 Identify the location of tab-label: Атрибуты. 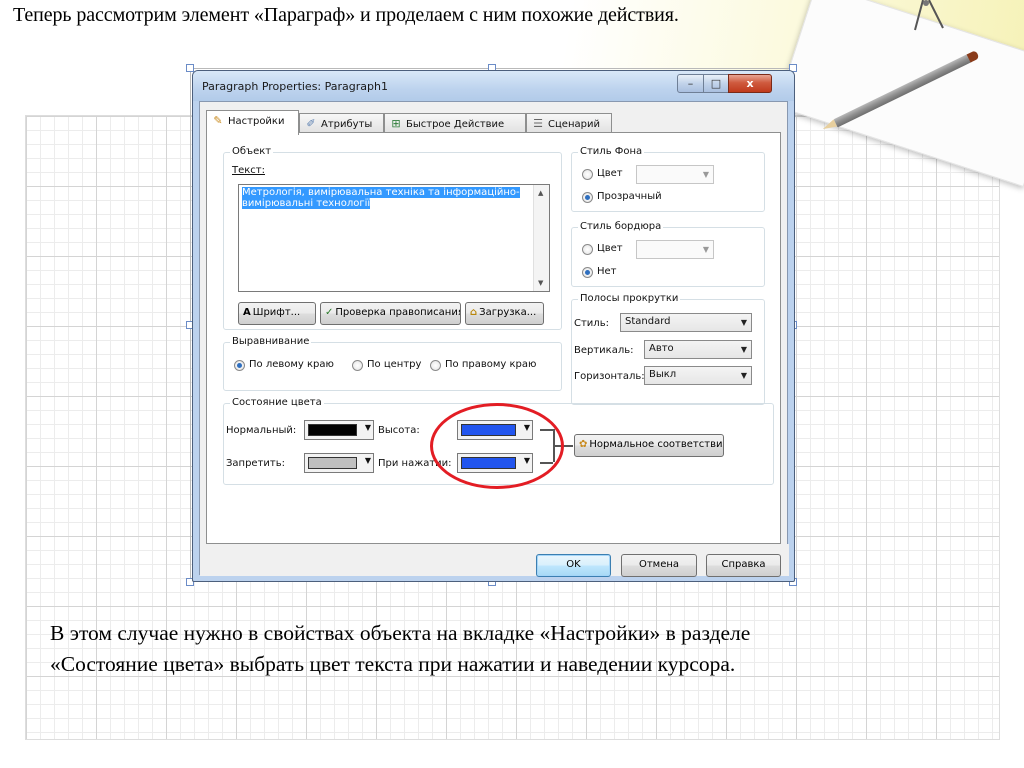
(347, 124).